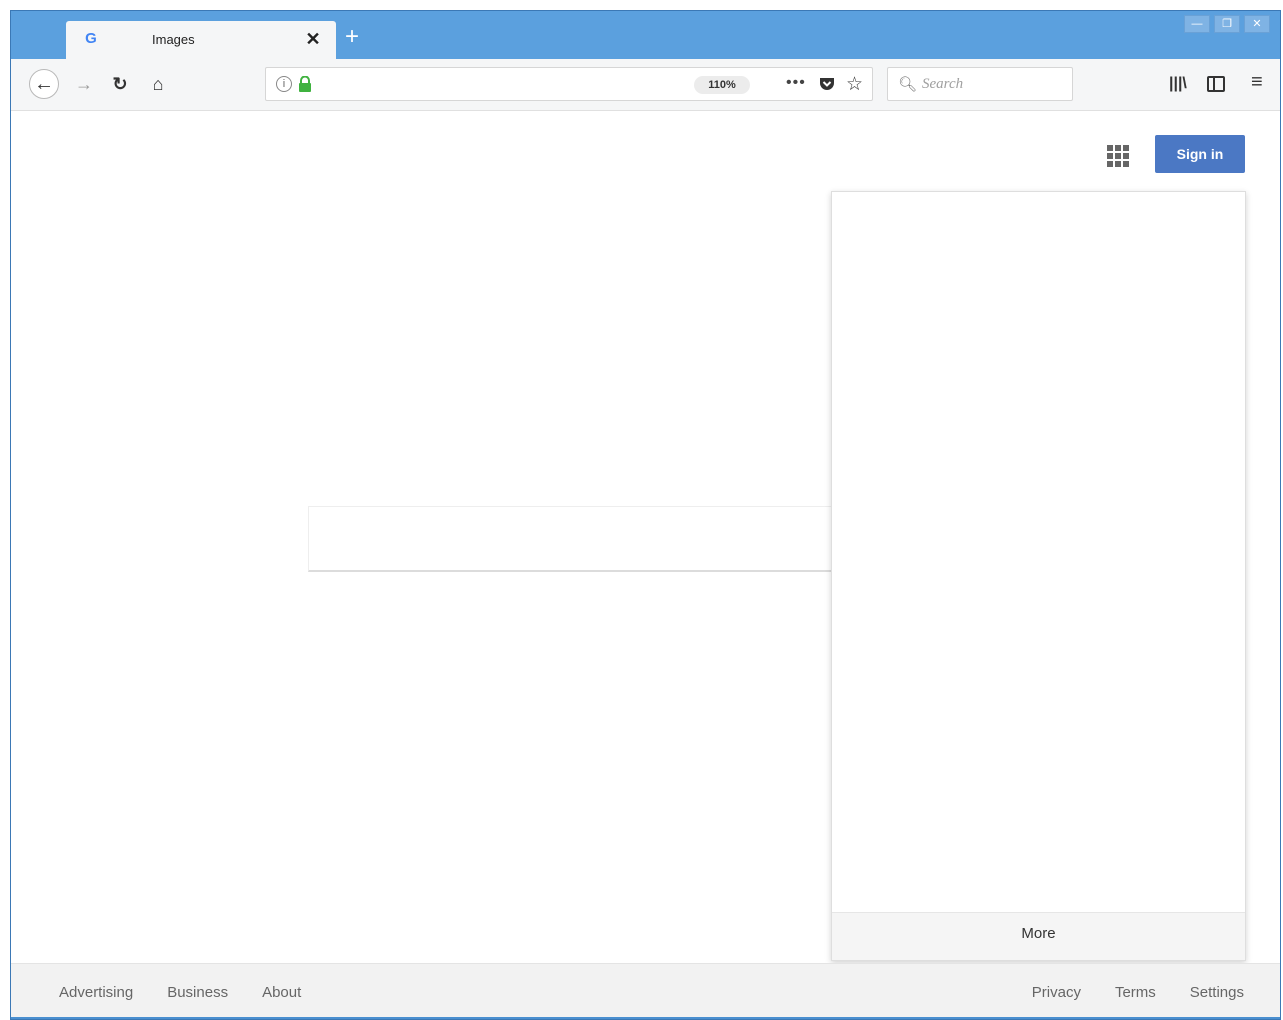 The image size is (1283, 1020). I want to click on tab-images: G Images ✕, so click(201, 40).